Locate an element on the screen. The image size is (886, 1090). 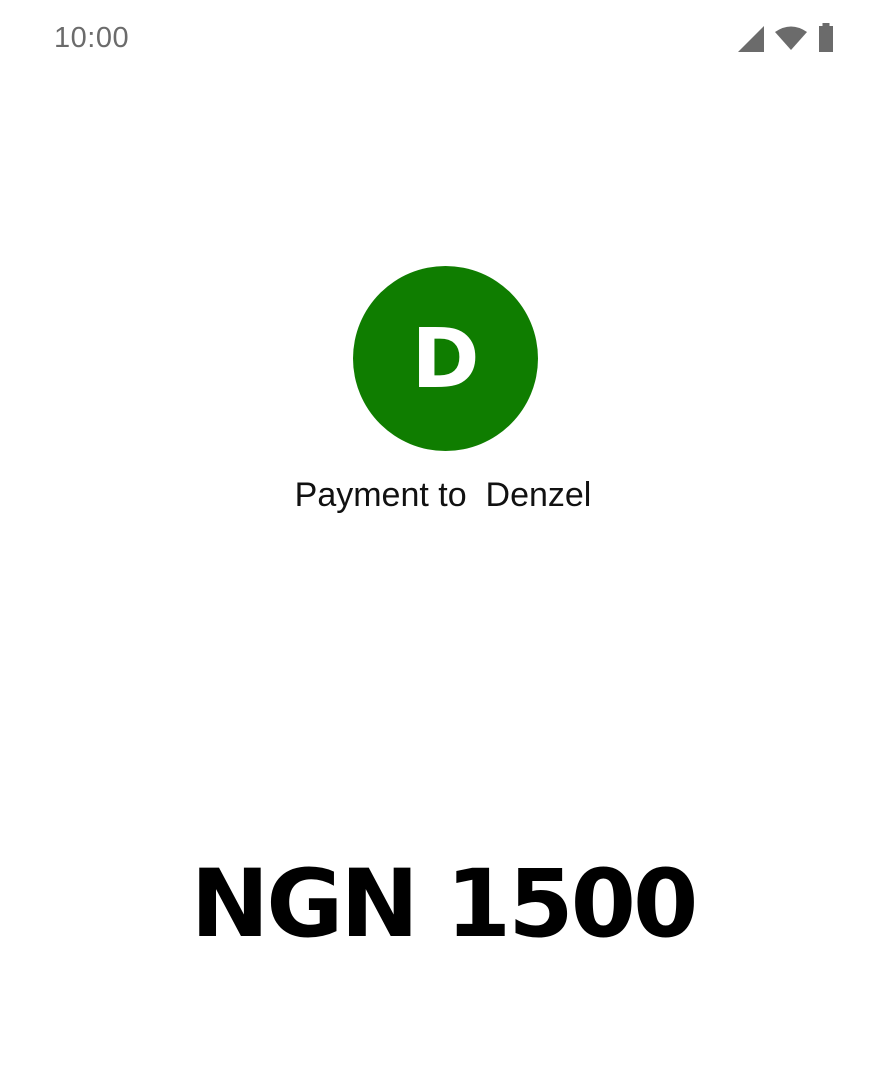
status-bar: 10:00 is located at coordinates (443, 40).